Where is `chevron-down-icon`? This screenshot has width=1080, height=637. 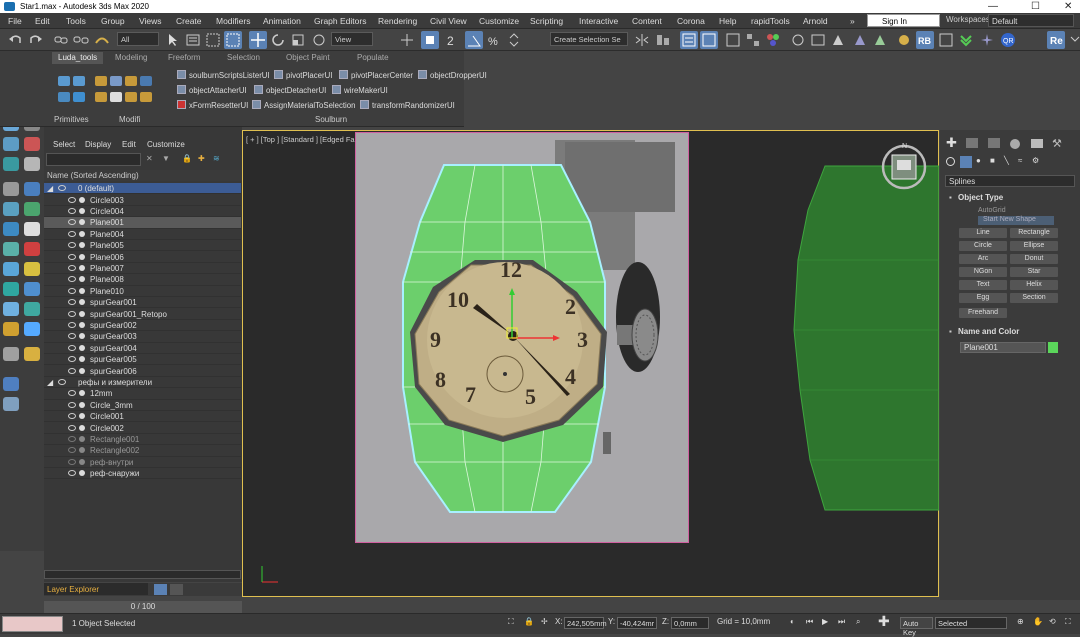 chevron-down-icon is located at coordinates (966, 40).